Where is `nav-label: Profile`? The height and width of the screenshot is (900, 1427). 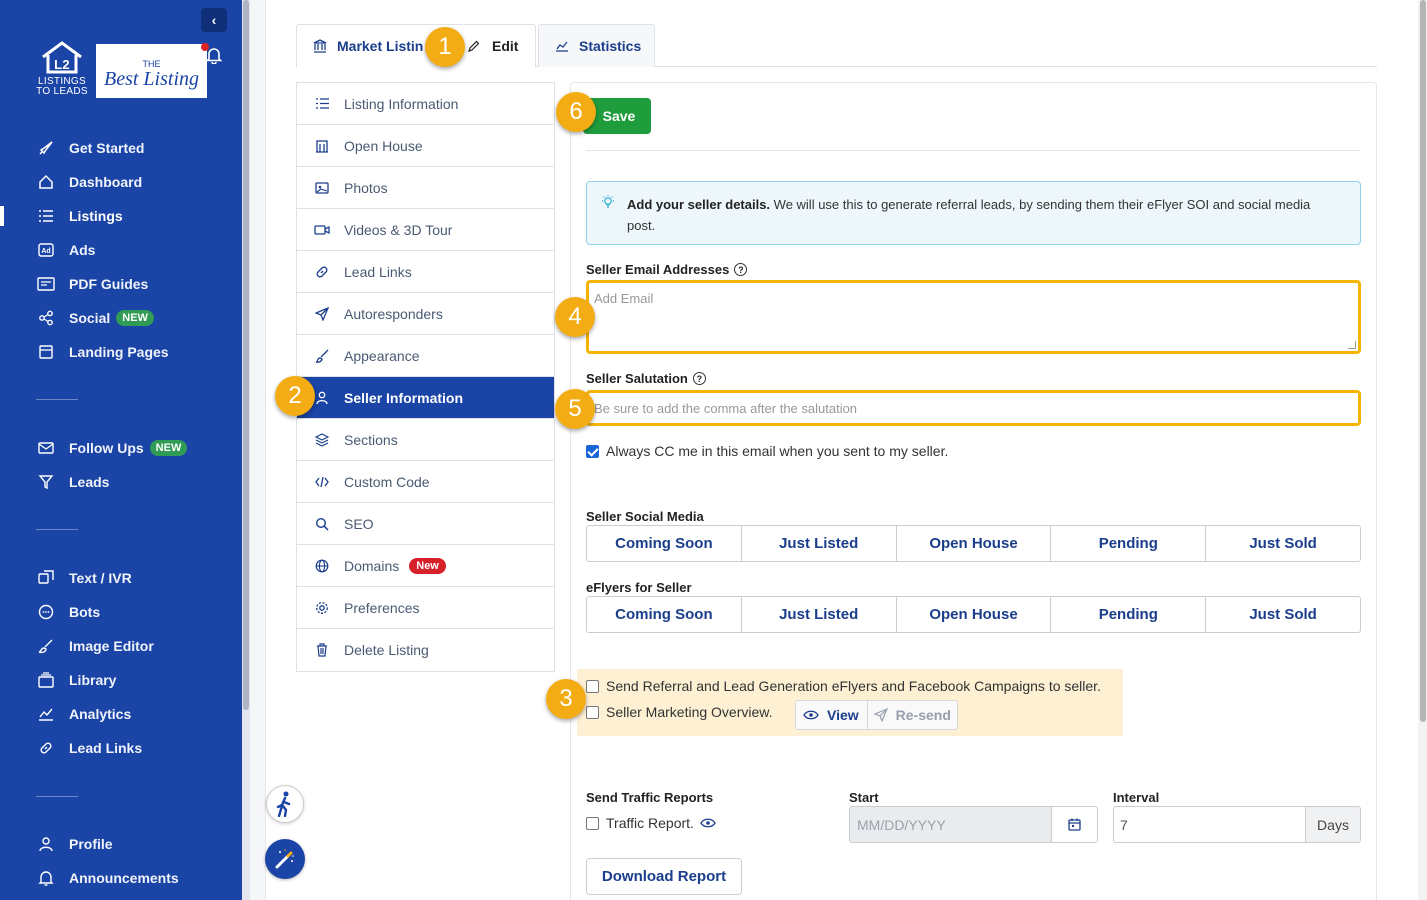 nav-label: Profile is located at coordinates (91, 844).